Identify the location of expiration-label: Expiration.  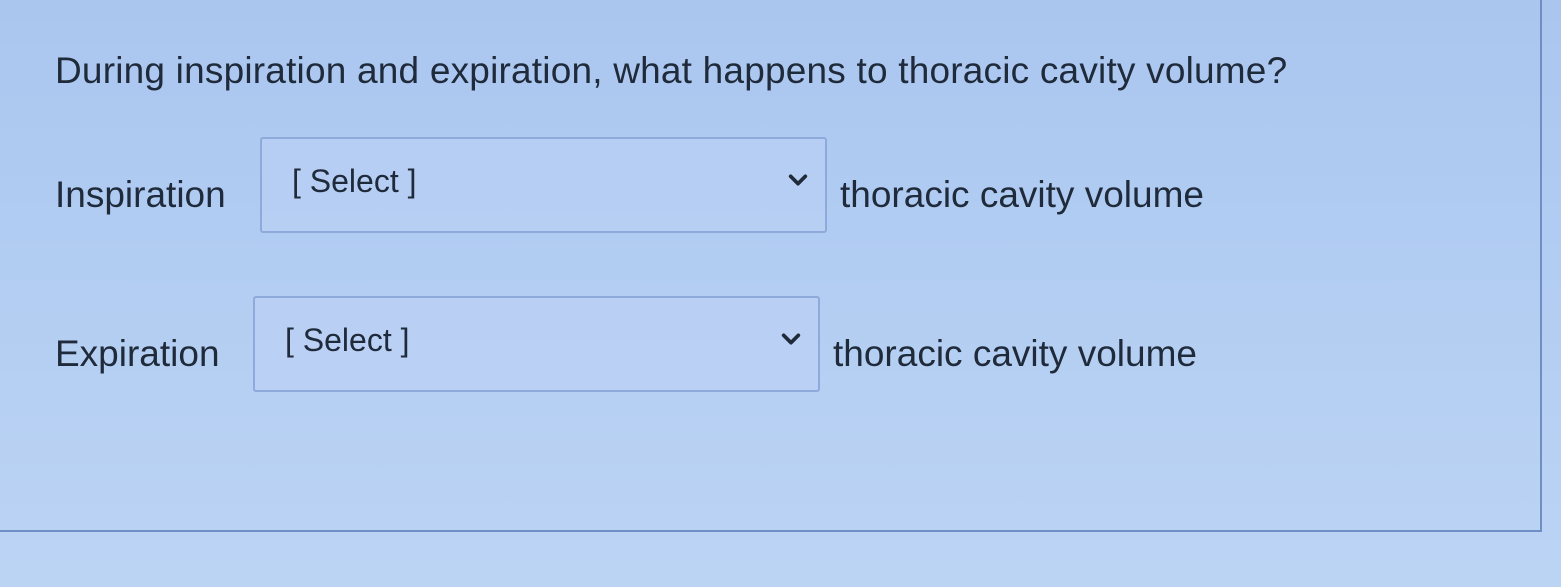
(137, 353).